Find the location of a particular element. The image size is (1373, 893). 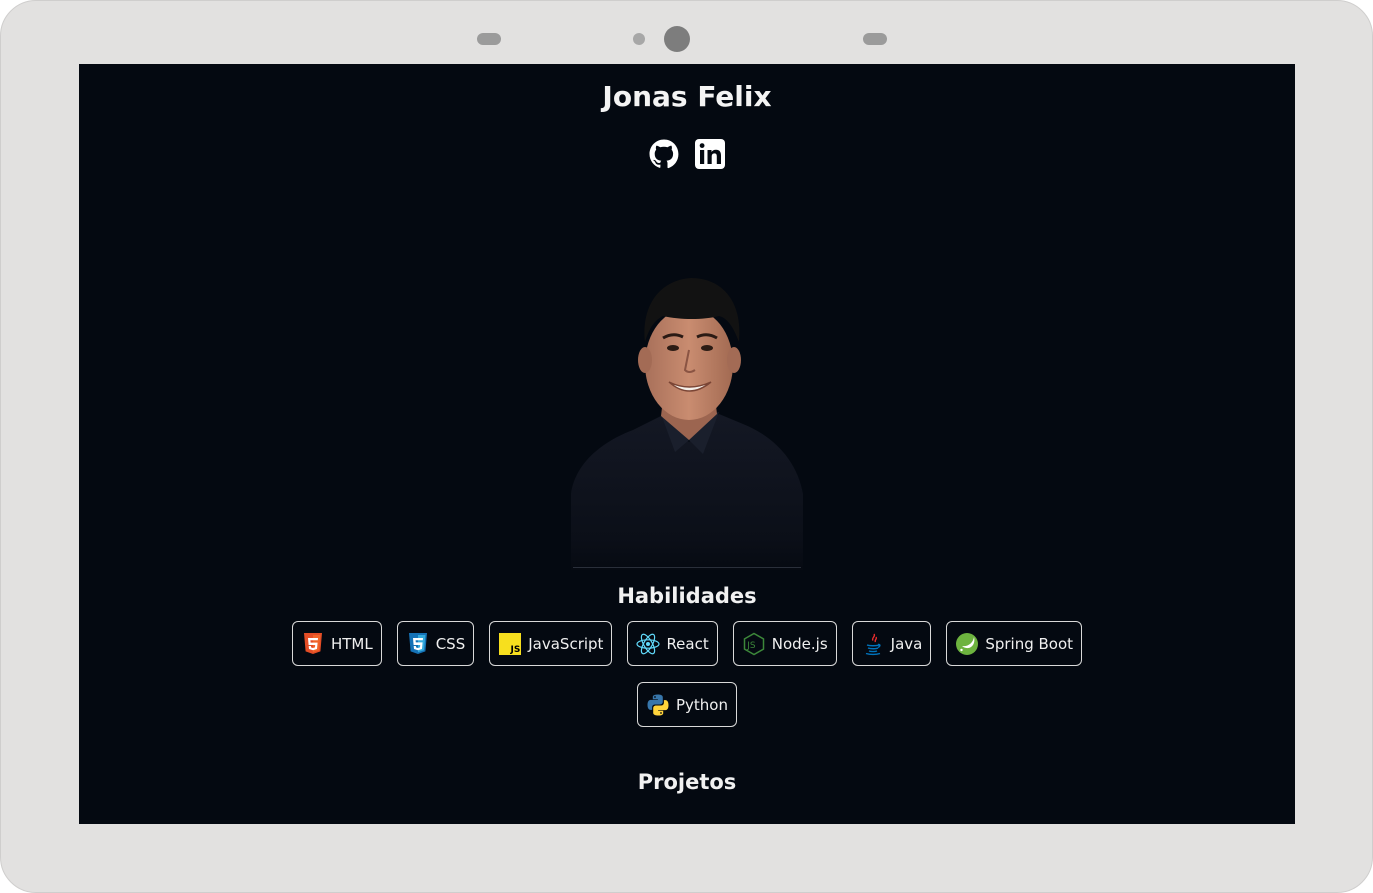

python-icon is located at coordinates (658, 704).